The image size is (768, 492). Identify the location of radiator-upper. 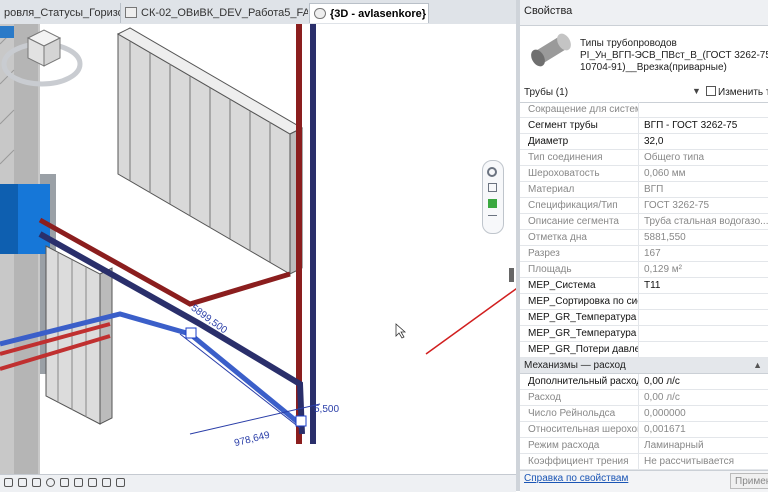
(204, 154).